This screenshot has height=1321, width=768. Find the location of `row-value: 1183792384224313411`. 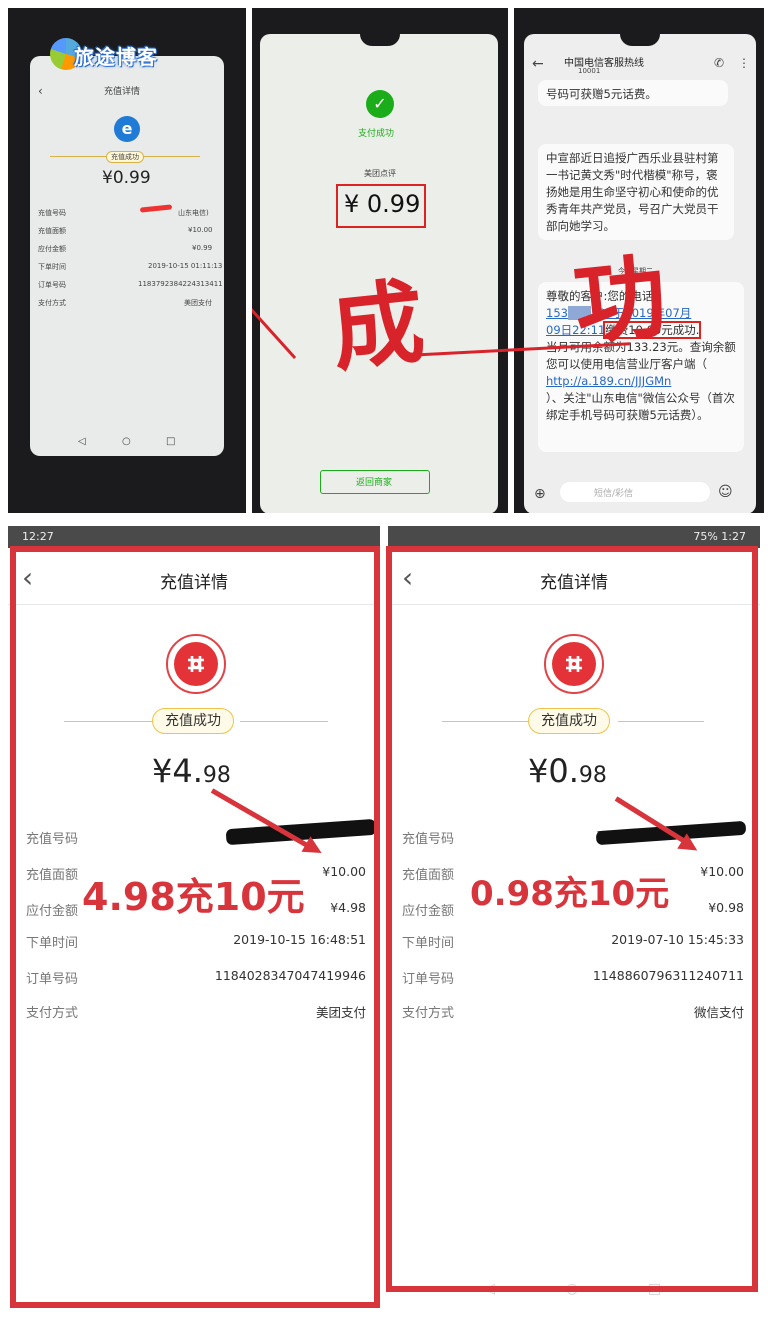

row-value: 1183792384224313411 is located at coordinates (180, 284).